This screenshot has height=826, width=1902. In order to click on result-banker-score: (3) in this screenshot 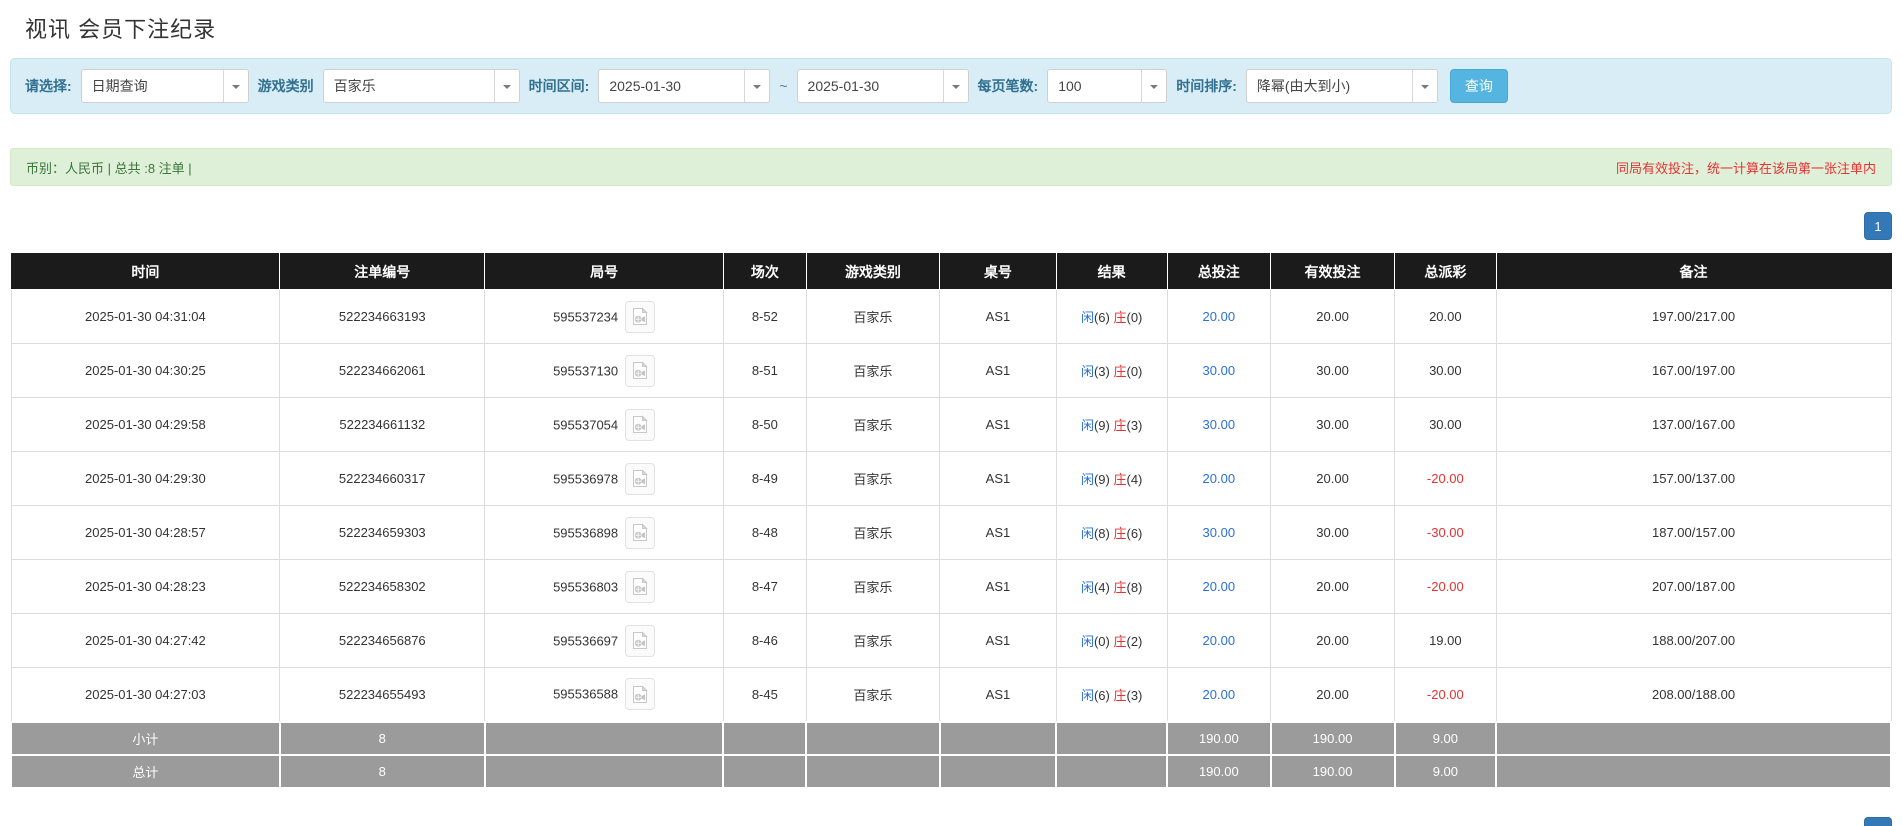, I will do `click(1134, 425)`.